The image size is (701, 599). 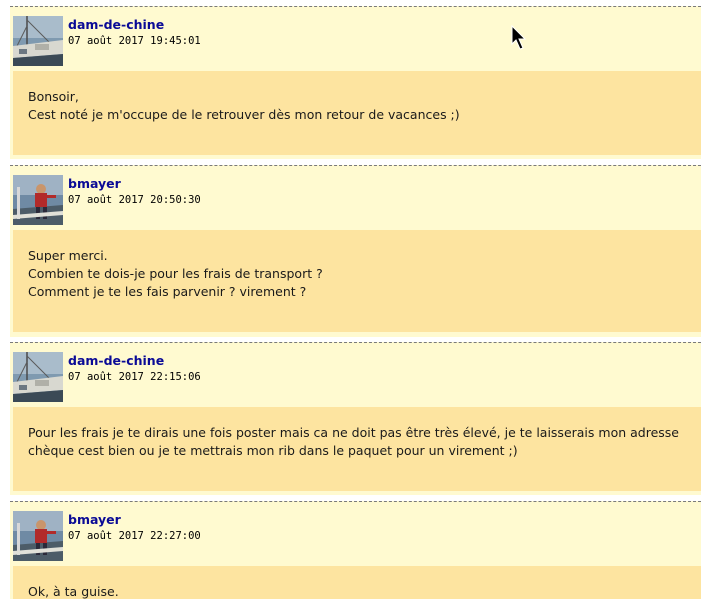 What do you see at coordinates (355, 375) in the screenshot?
I see `post-header: dam-de-chine 07 août 2017 22:15:06` at bounding box center [355, 375].